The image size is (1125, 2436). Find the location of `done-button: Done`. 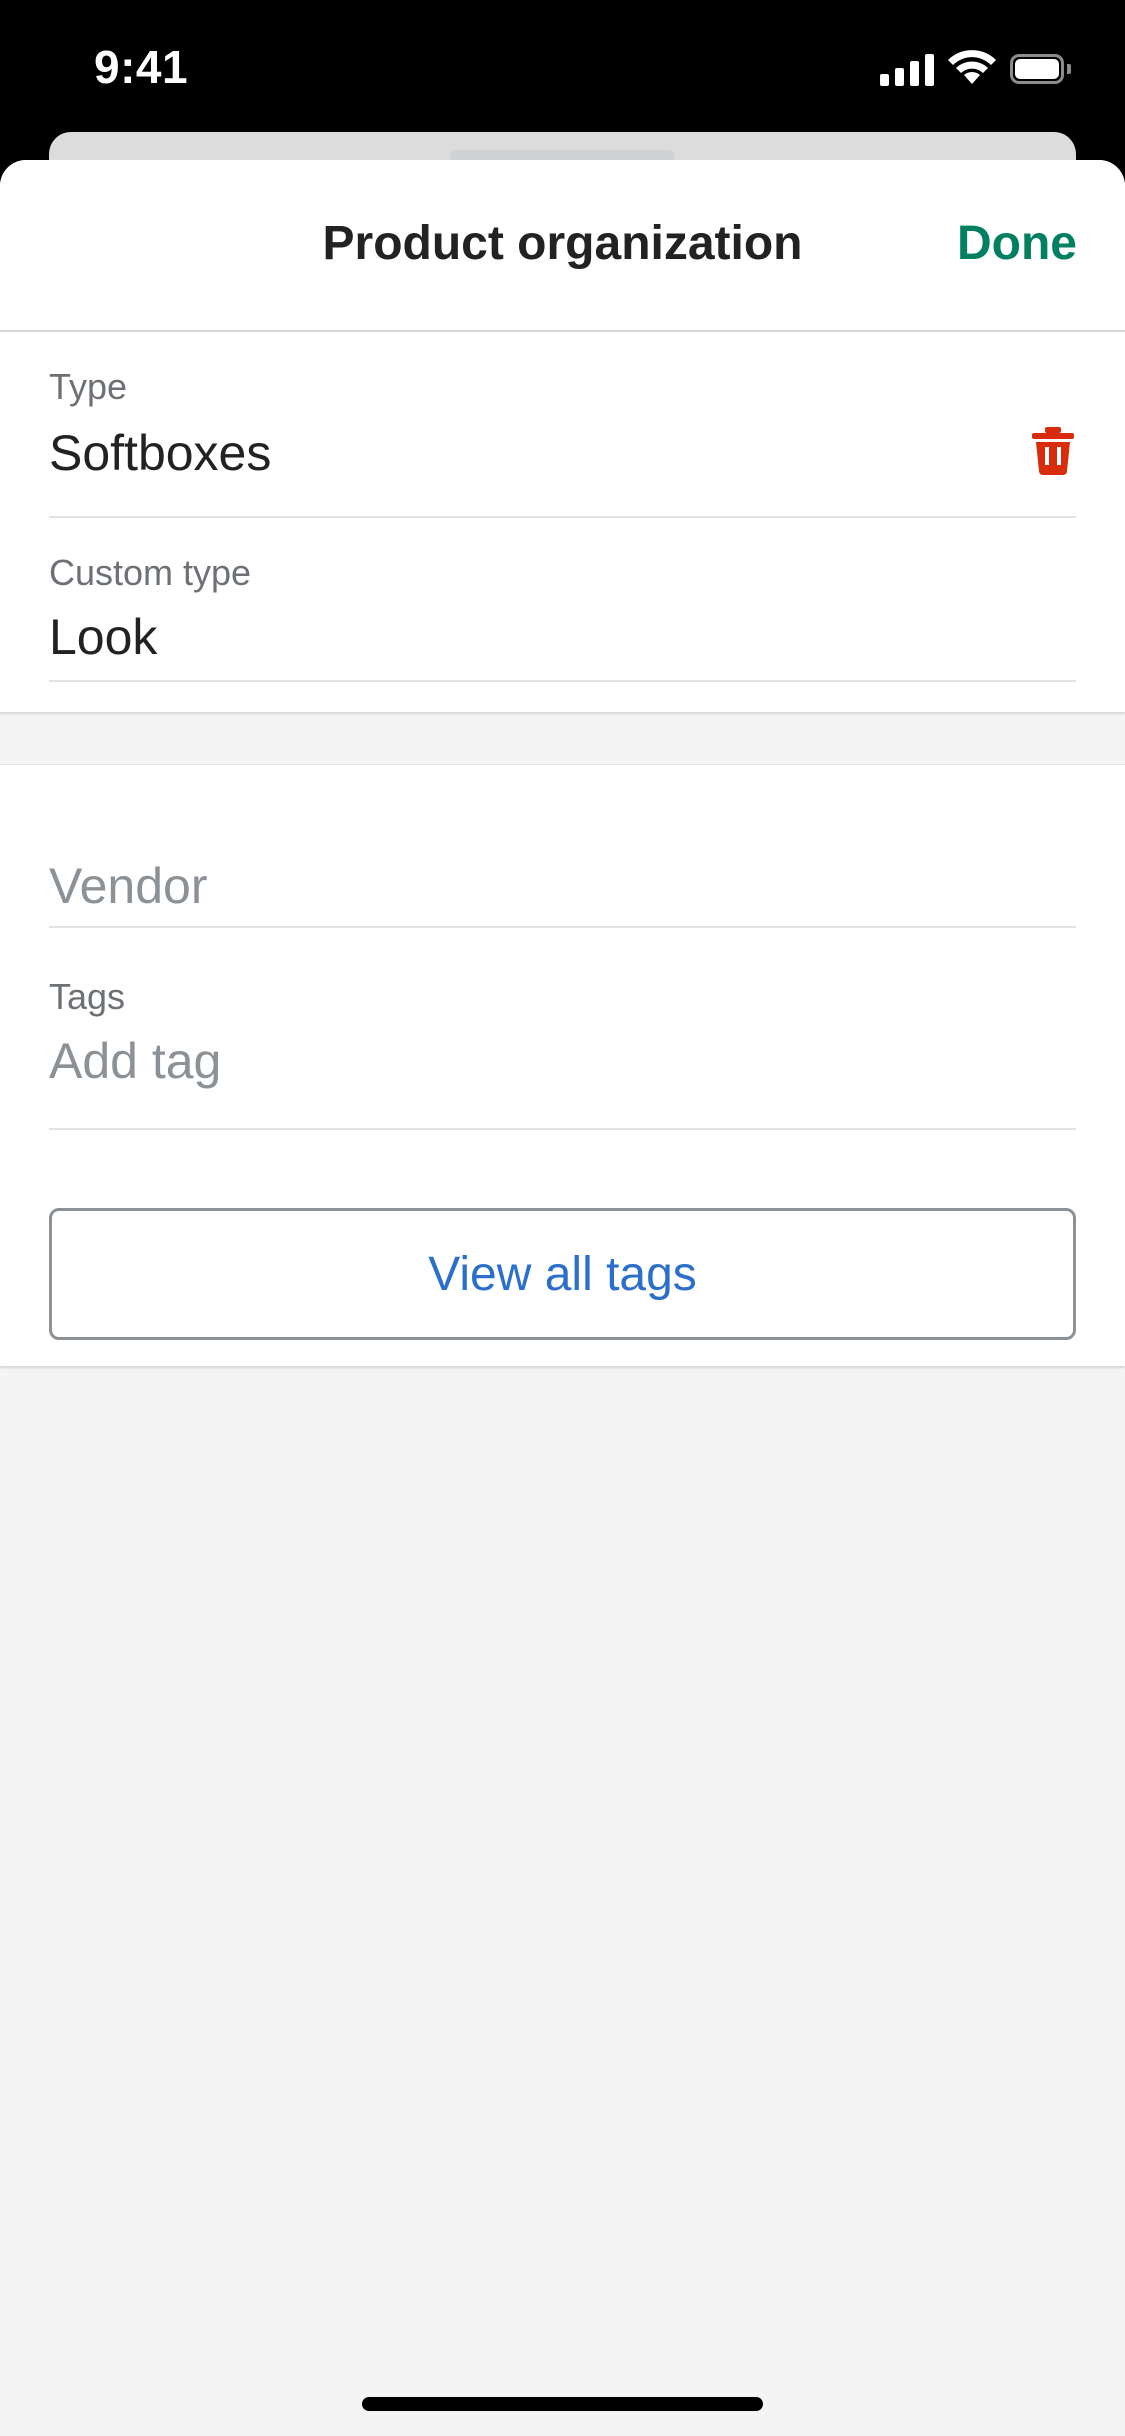

done-button: Done is located at coordinates (1017, 243).